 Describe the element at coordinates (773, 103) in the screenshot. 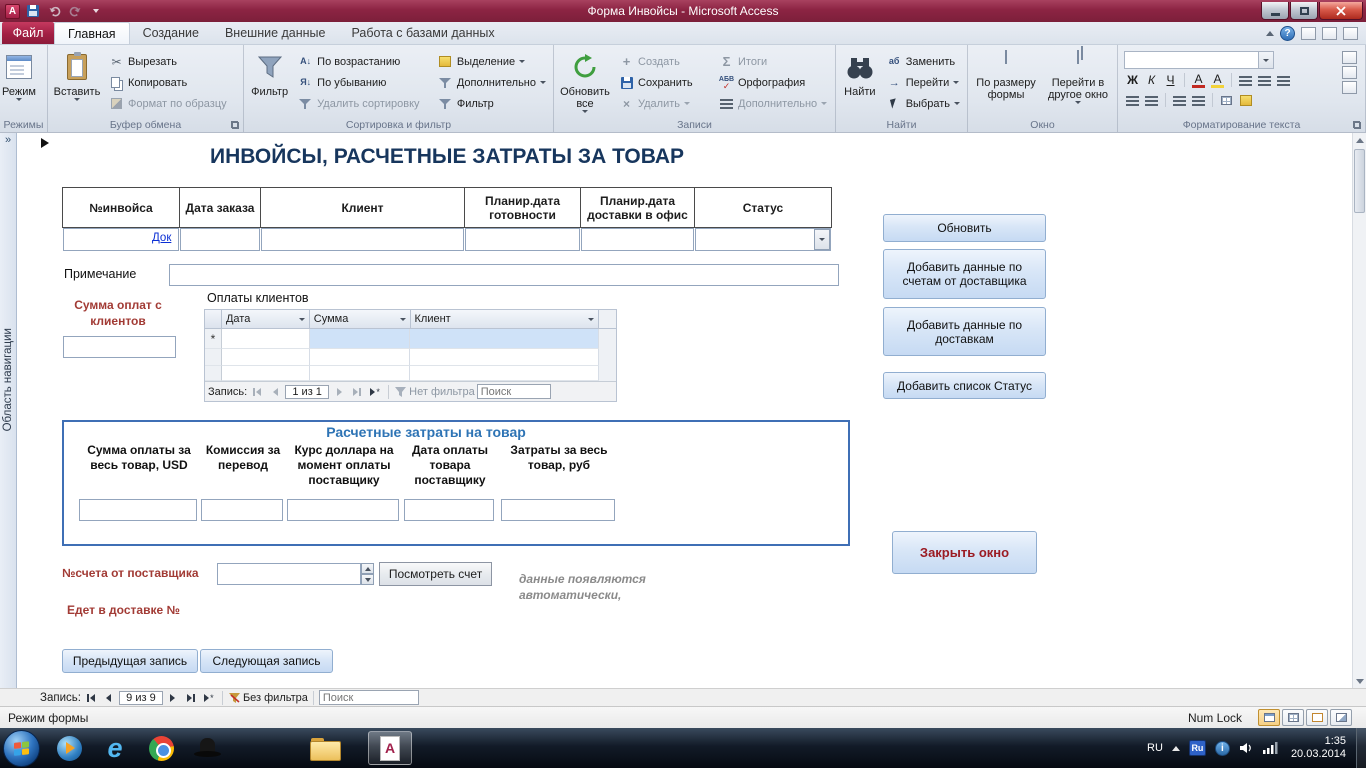

I see `more-records-button: Дополнительно` at that location.